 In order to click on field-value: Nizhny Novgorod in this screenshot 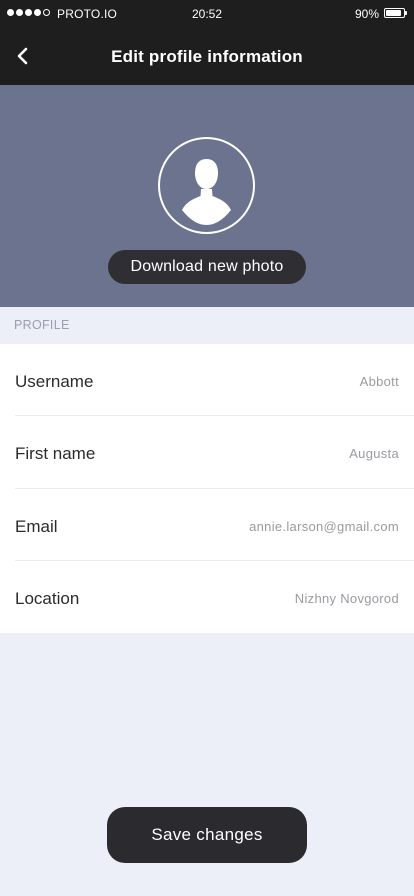, I will do `click(346, 598)`.